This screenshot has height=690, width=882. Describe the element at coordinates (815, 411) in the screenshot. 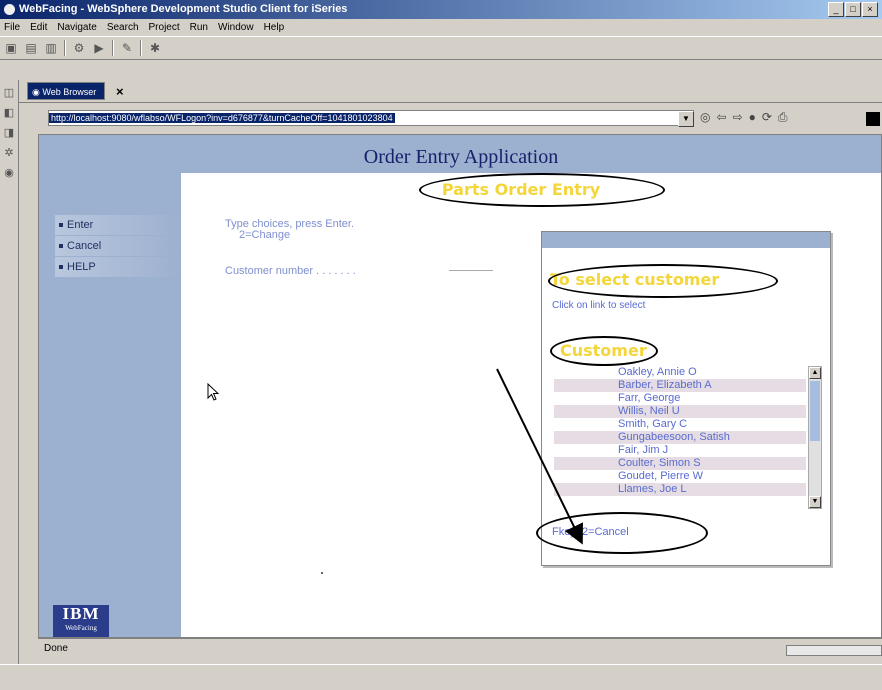

I see `scroll-thumb` at that location.